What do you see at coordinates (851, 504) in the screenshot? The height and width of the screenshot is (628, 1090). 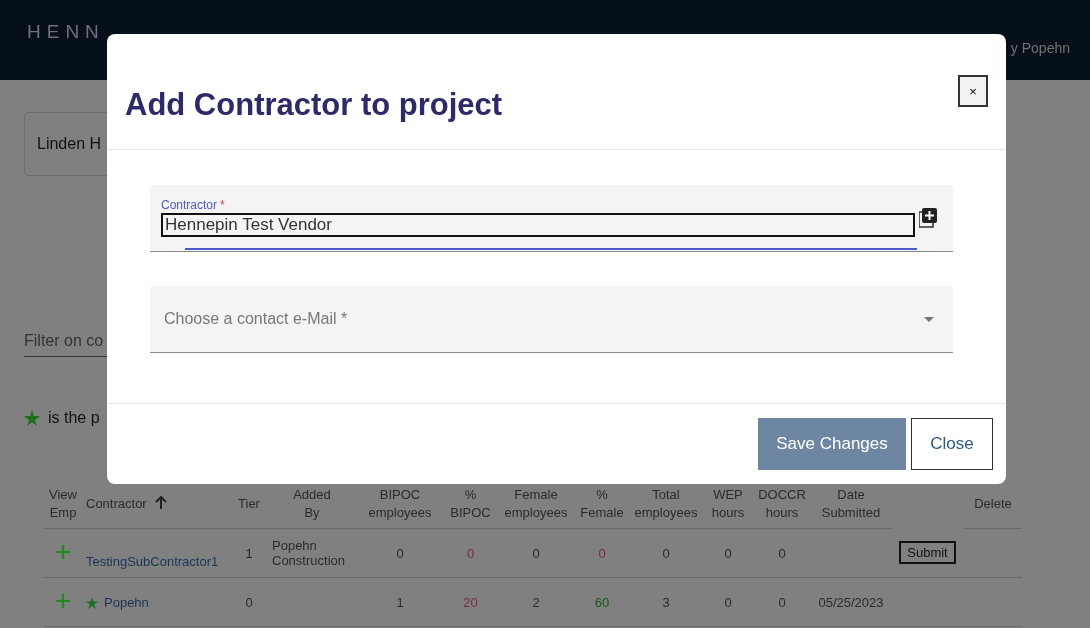 I see `column-header: Date Submitted` at bounding box center [851, 504].